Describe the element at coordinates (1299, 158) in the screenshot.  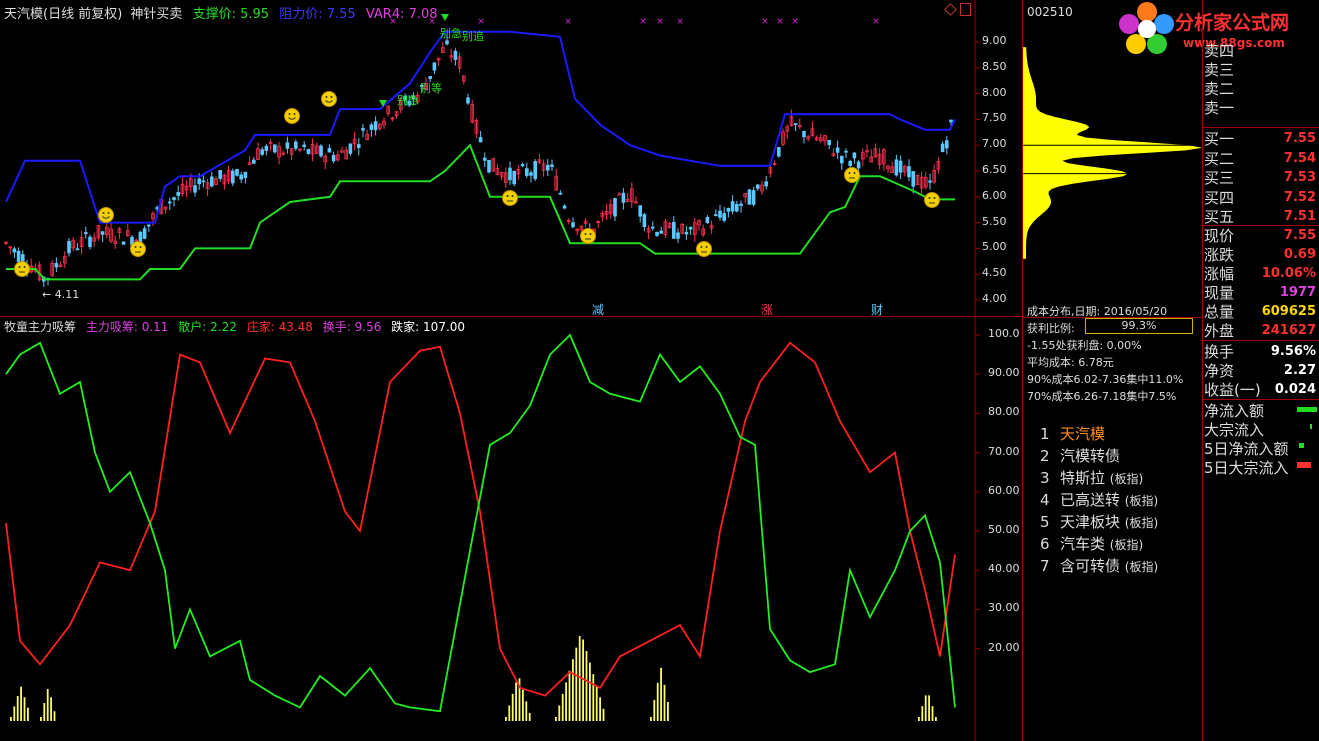
I see `order-row-buy-value: 7.54` at that location.